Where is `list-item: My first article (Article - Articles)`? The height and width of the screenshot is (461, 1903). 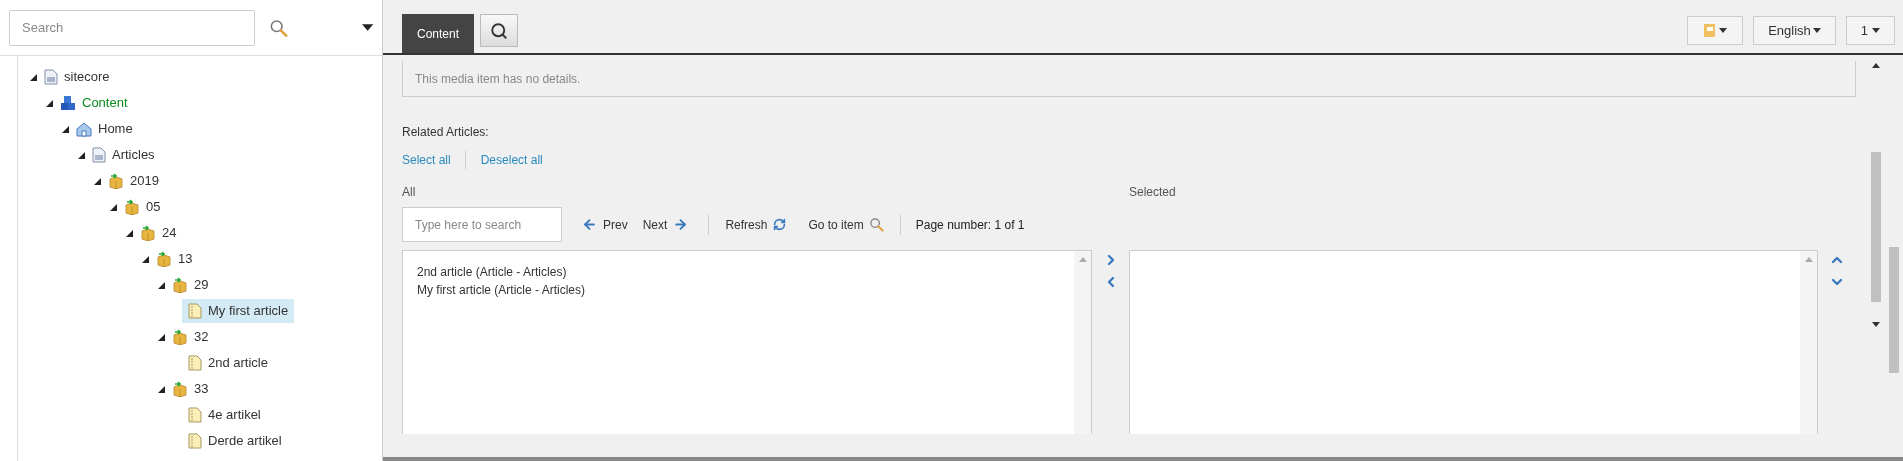 list-item: My first article (Article - Articles) is located at coordinates (501, 290).